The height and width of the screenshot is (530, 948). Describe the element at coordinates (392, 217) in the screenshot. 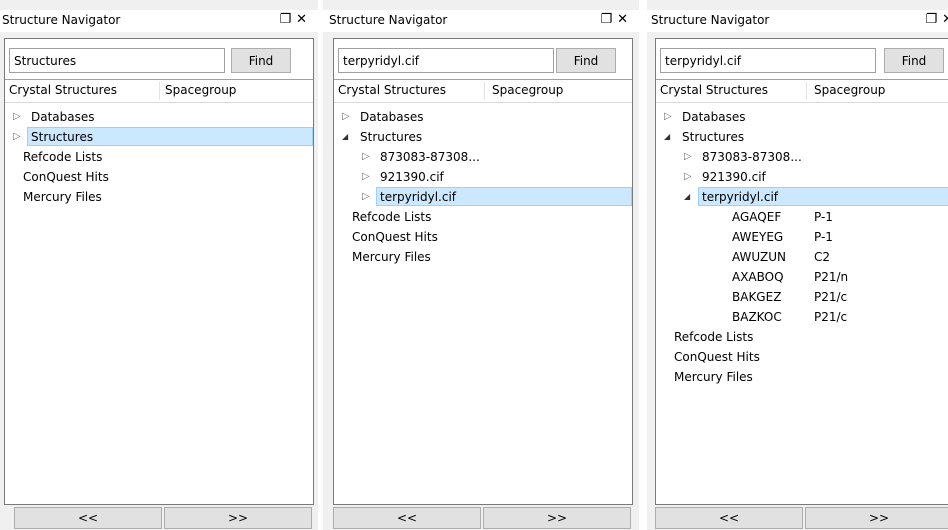

I see `tree-item-label: Refcode Lists` at that location.